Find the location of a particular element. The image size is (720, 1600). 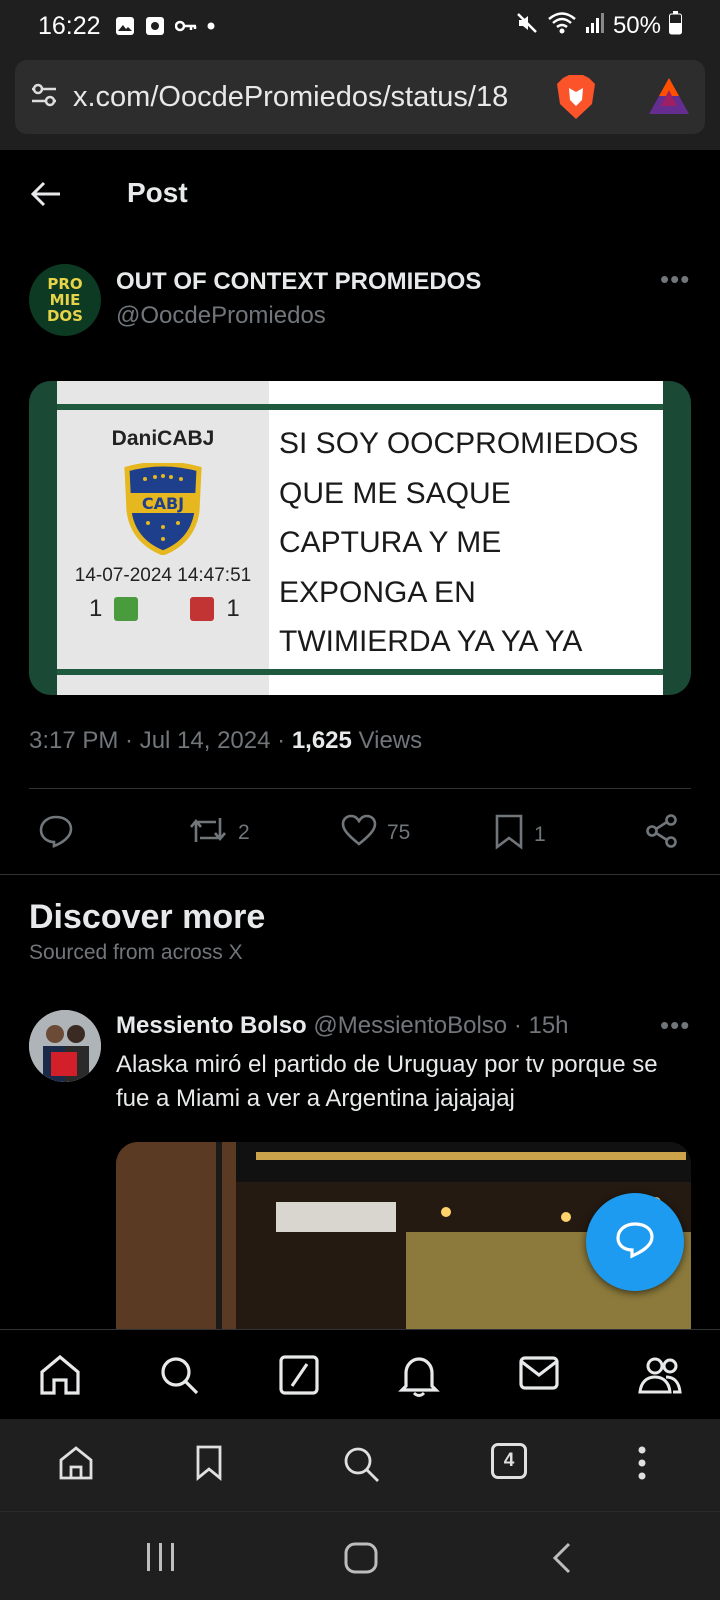

status-time: 16:22 is located at coordinates (69, 25).